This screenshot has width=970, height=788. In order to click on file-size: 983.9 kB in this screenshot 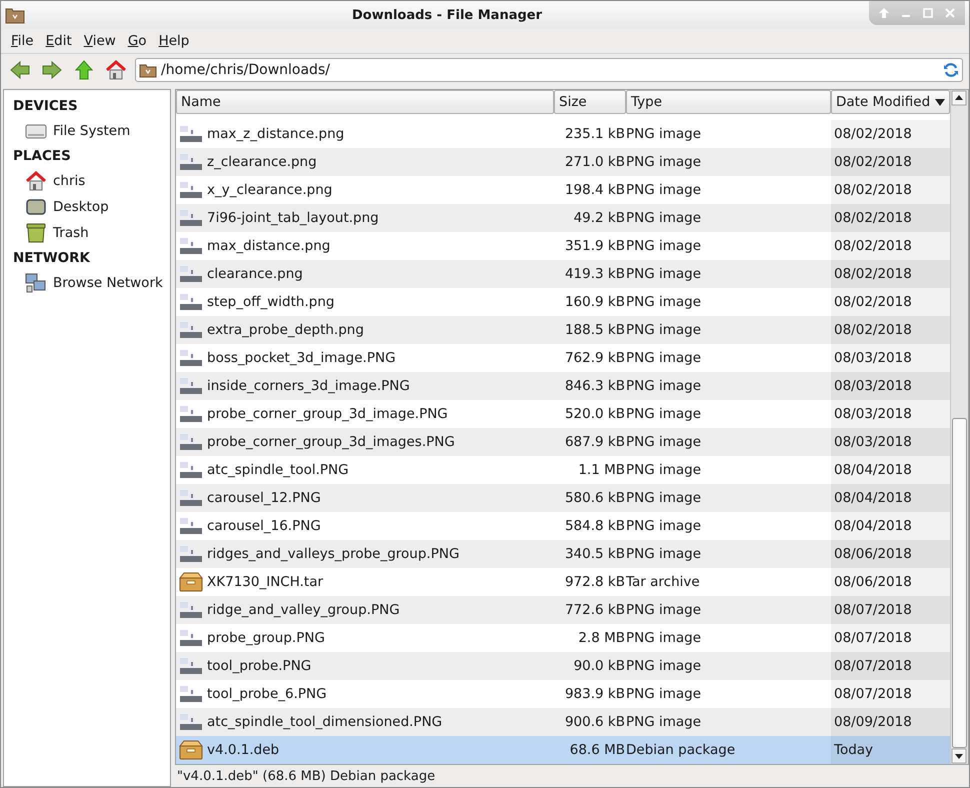, I will do `click(595, 694)`.